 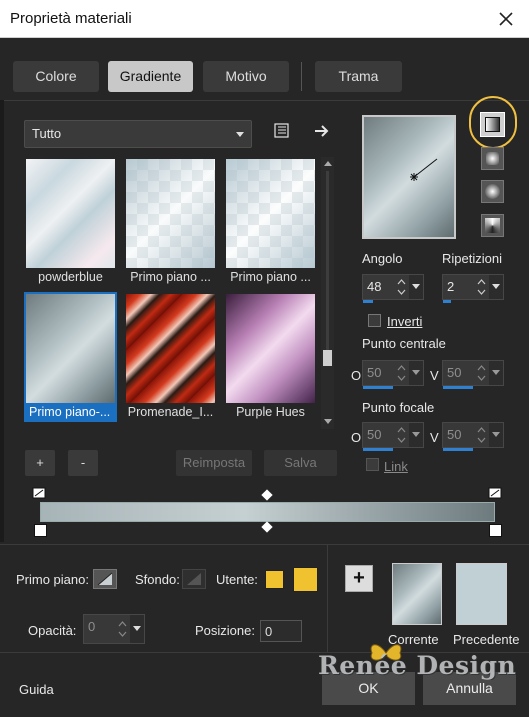 I want to click on opacity-value: 0, so click(x=92, y=626).